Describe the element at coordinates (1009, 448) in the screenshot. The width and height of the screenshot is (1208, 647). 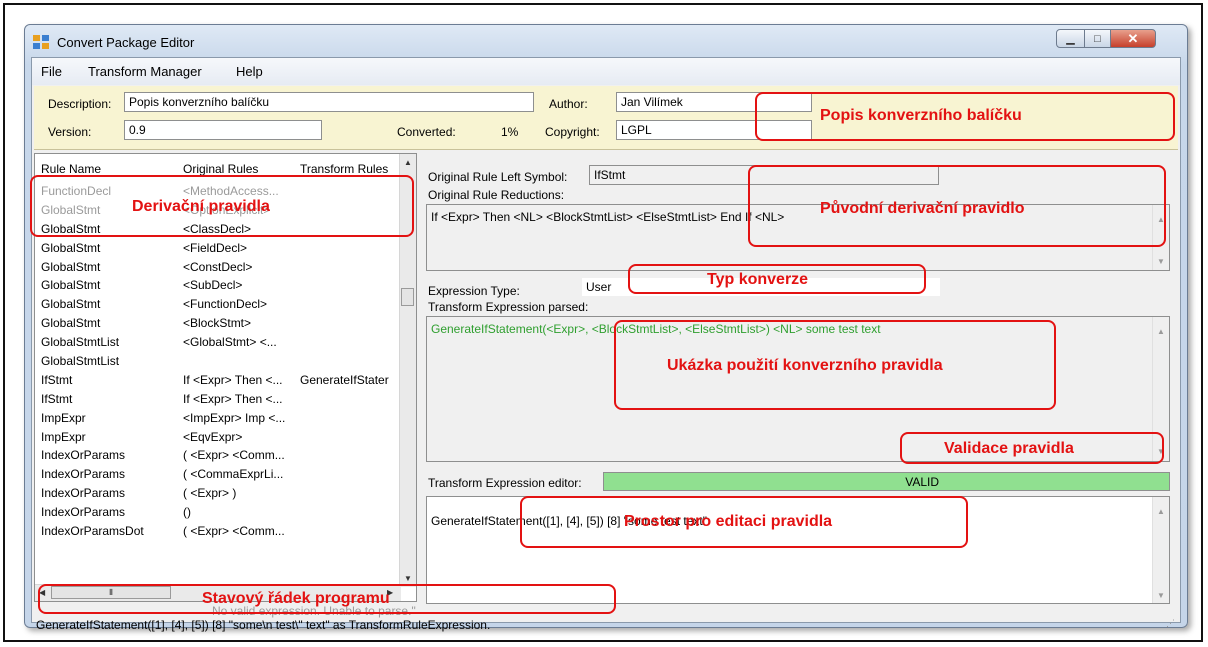
I see `annotation-validation: Validace pravidla` at that location.